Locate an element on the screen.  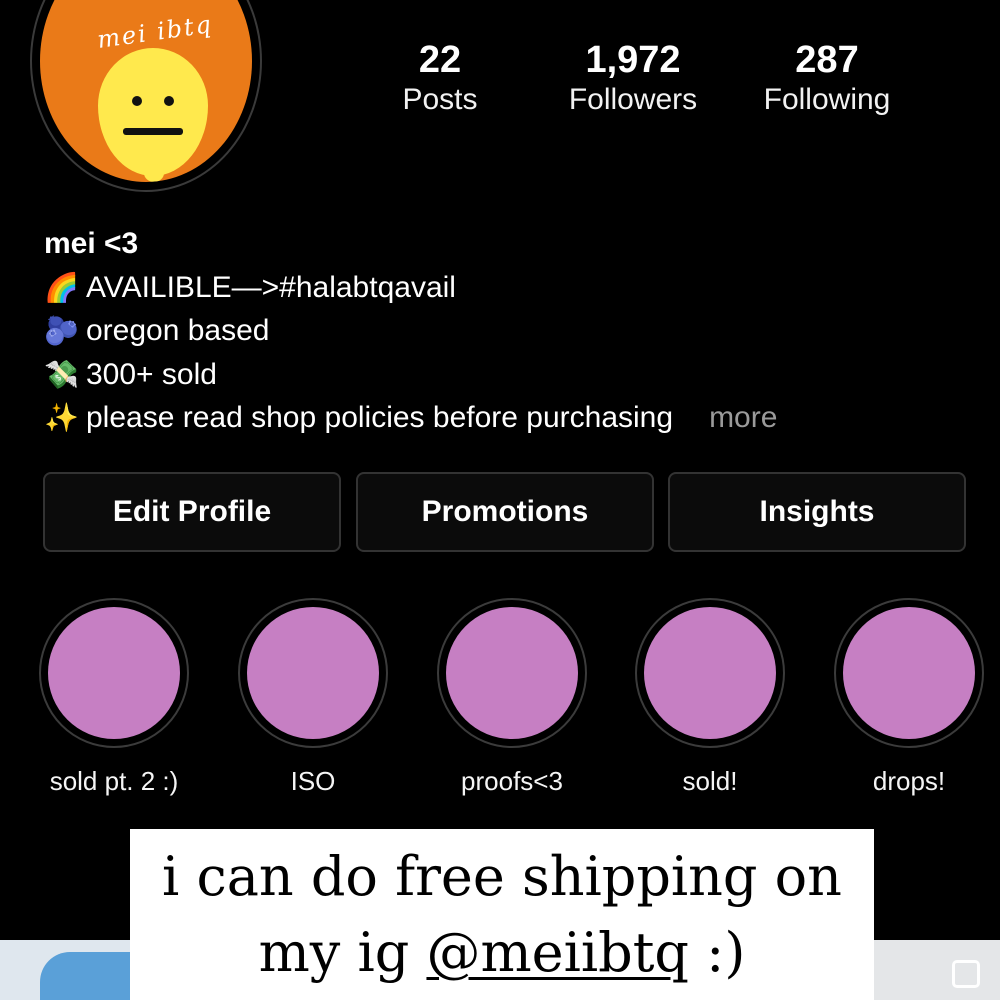
caption-prefix: my ig is located at coordinates (342, 952).